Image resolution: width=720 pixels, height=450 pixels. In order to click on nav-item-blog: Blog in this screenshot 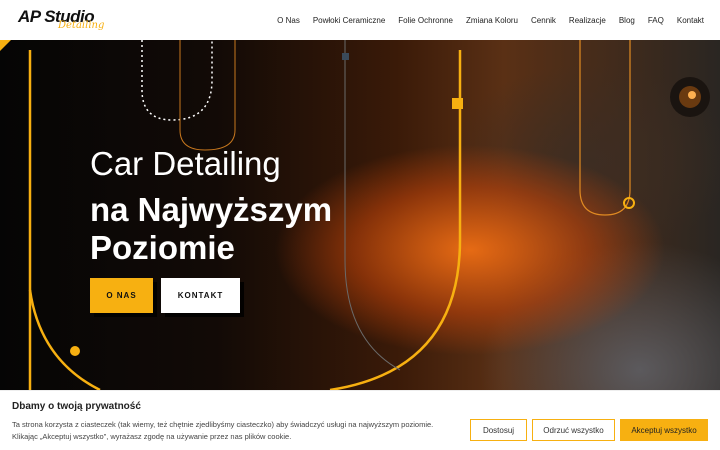, I will do `click(627, 20)`.